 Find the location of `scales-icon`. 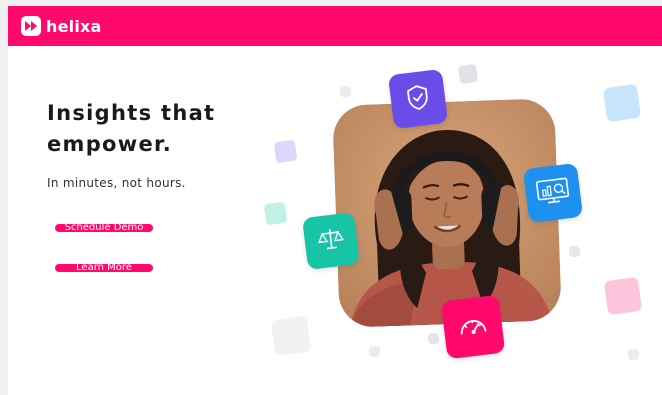

scales-icon is located at coordinates (331, 240).